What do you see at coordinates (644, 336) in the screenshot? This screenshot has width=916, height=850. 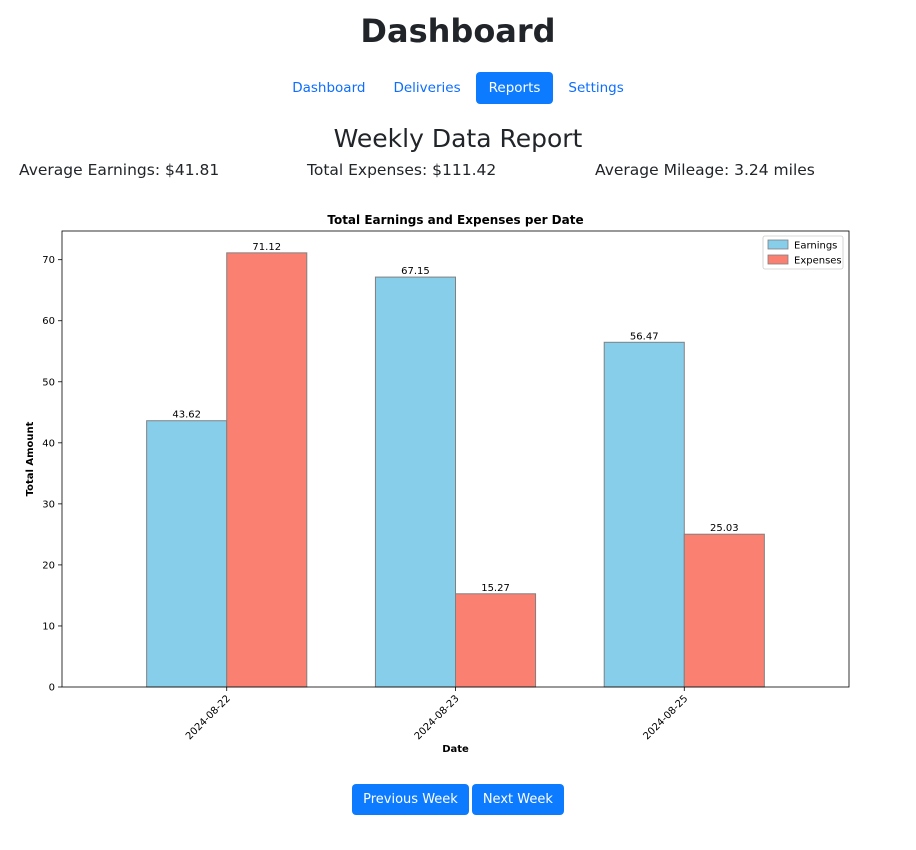 I see `data-label-earnings-2024-08-25: 56.47` at bounding box center [644, 336].